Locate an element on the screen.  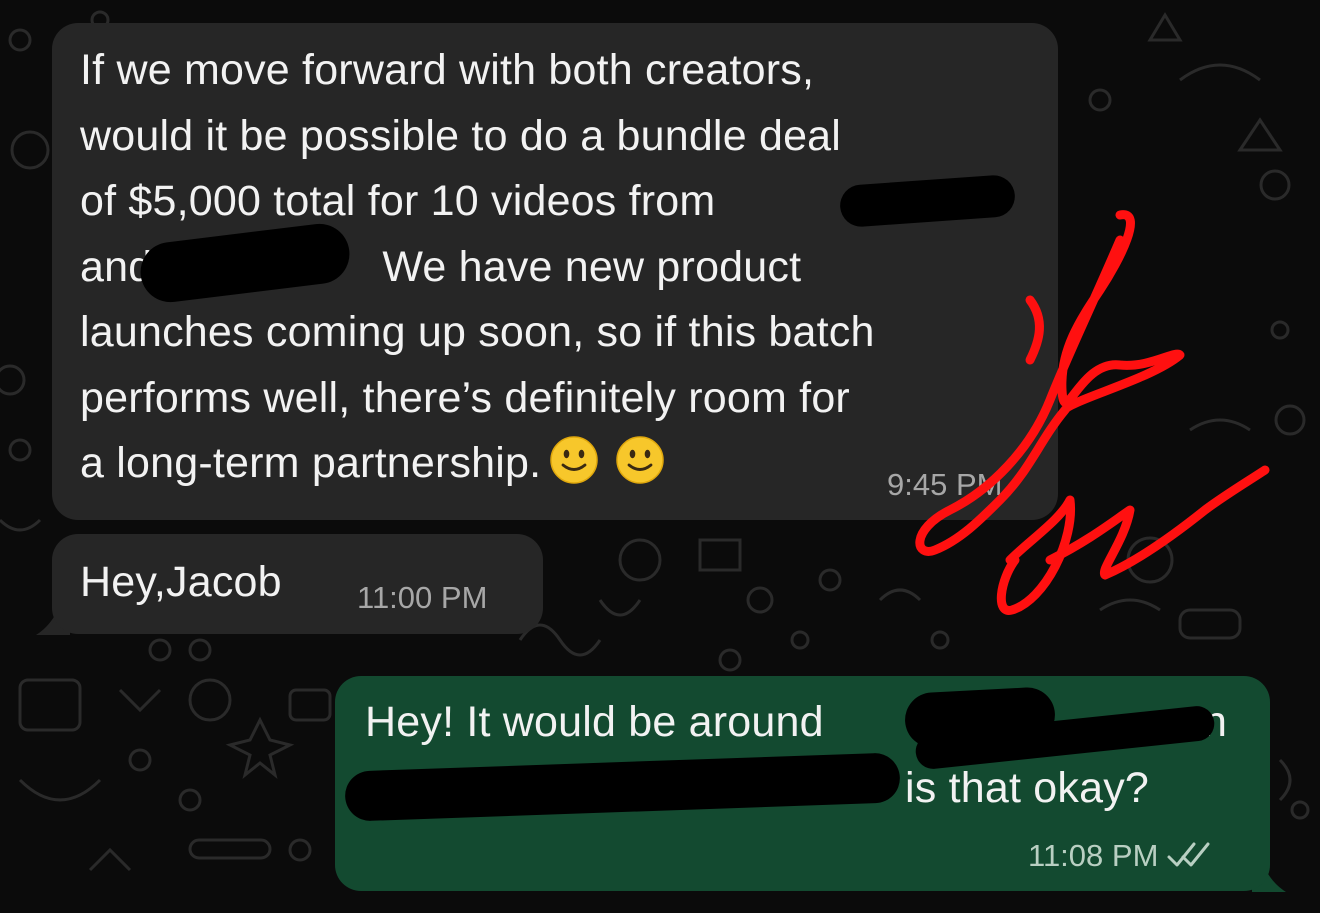
message-text: Hey,Jacob is located at coordinates (181, 582).